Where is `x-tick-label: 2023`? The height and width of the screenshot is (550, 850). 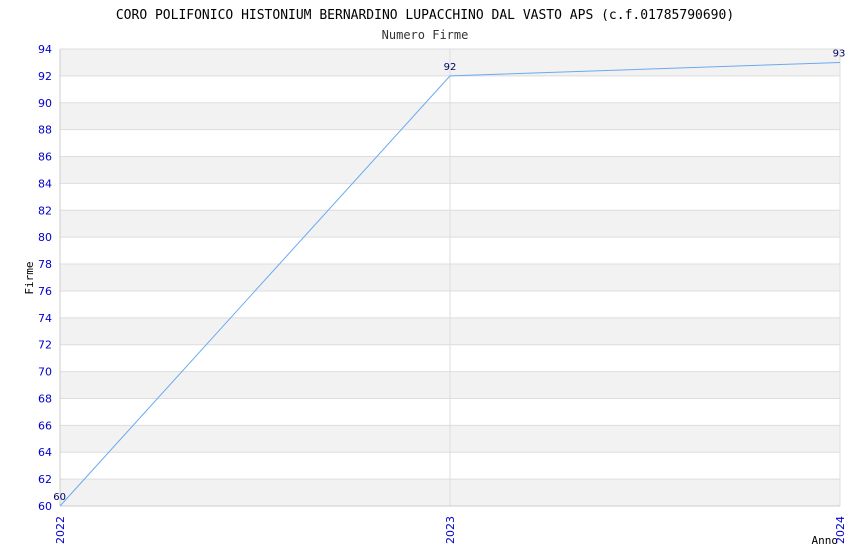 x-tick-label: 2023 is located at coordinates (450, 530).